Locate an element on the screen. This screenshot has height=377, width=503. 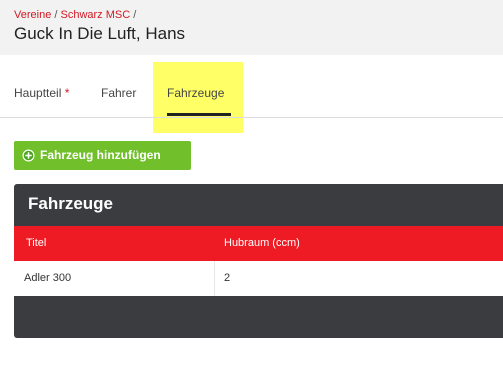
tab-hauptteil: Hauptteil * is located at coordinates (41, 93).